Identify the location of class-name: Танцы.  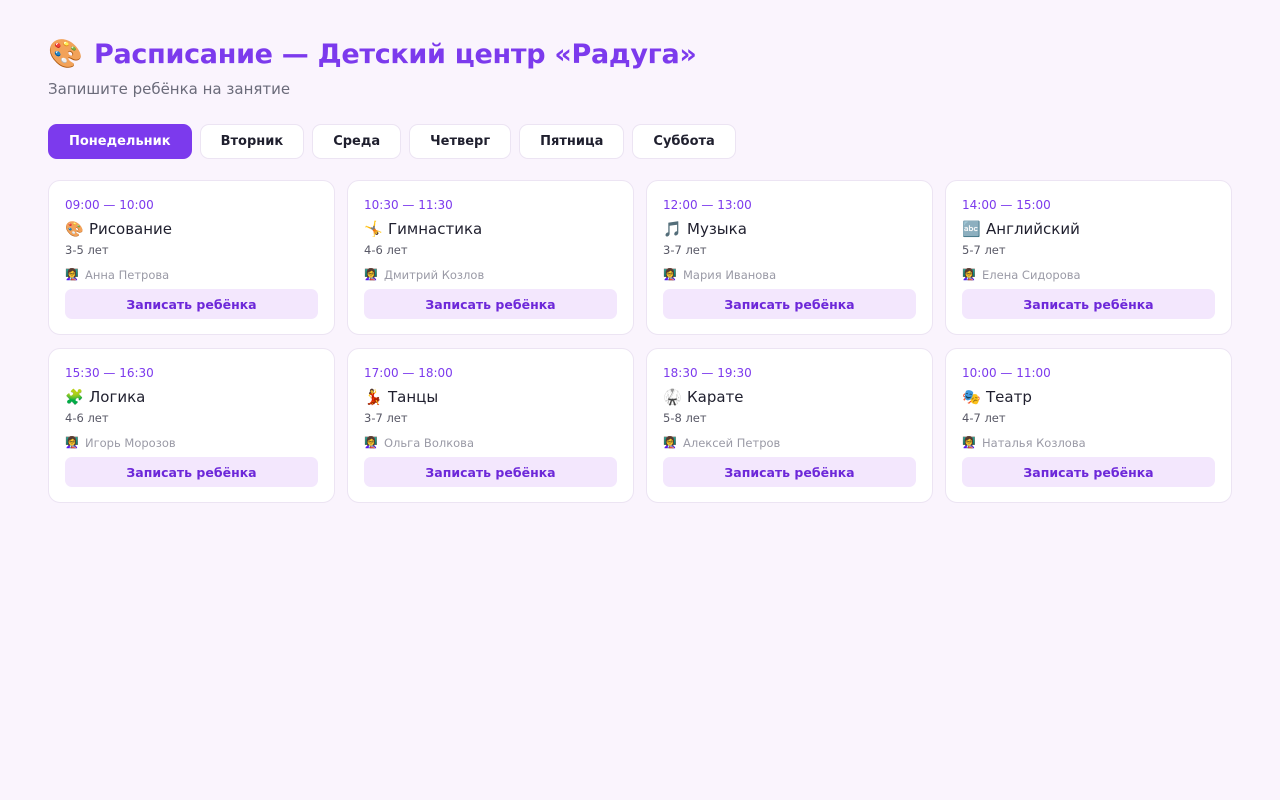
(413, 397).